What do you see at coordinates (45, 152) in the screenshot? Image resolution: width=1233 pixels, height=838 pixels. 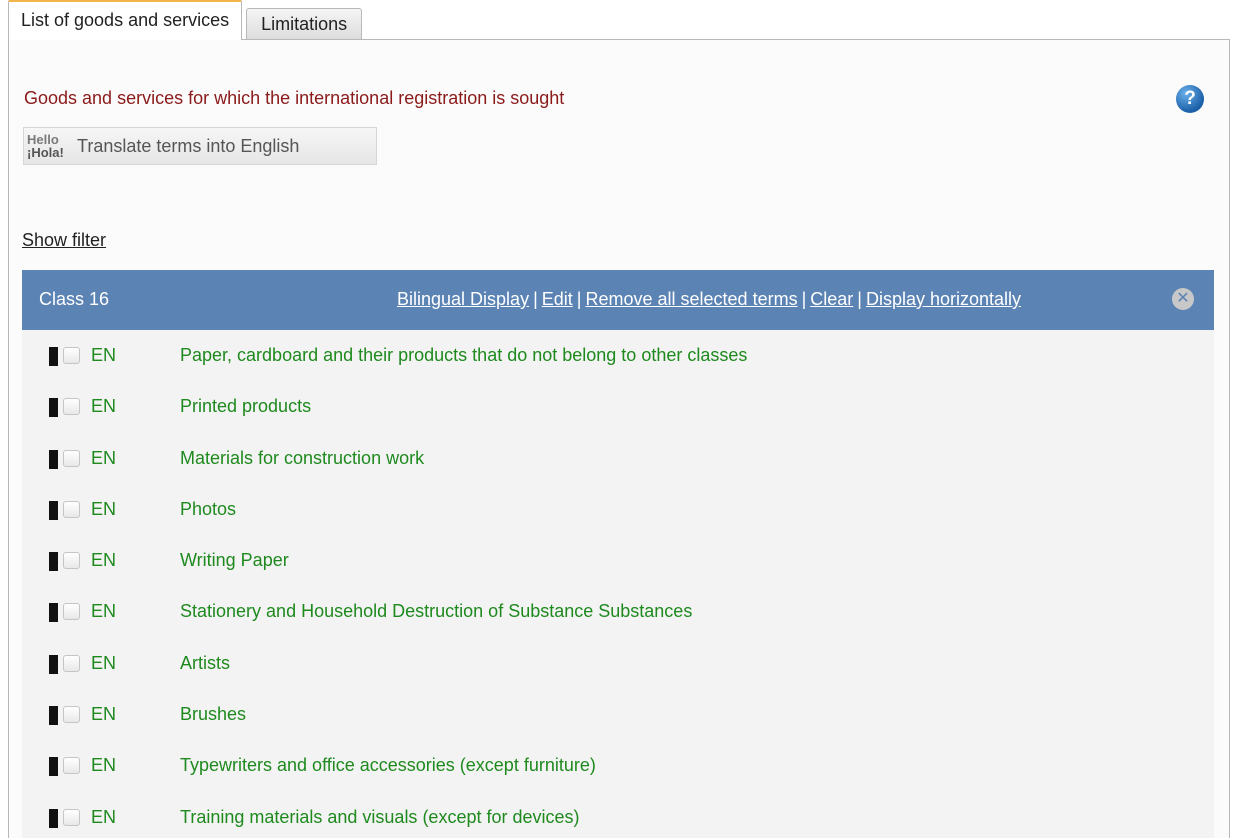 I see `hello-icon-line2: ¡Hola!` at bounding box center [45, 152].